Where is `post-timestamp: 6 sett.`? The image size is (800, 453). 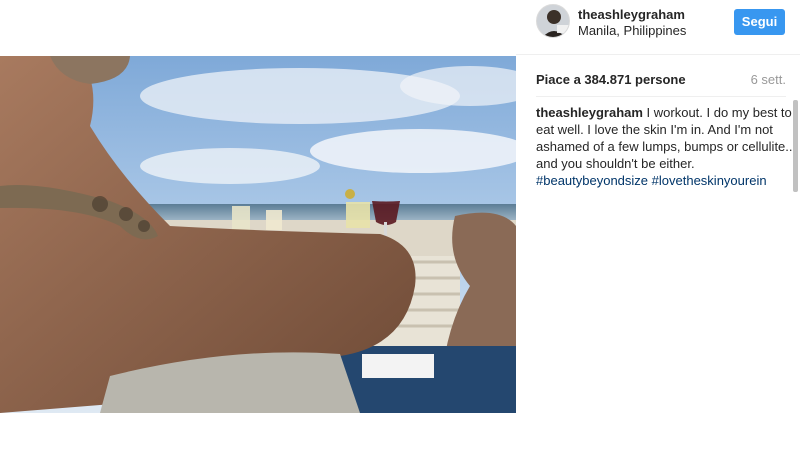 post-timestamp: 6 sett. is located at coordinates (768, 79).